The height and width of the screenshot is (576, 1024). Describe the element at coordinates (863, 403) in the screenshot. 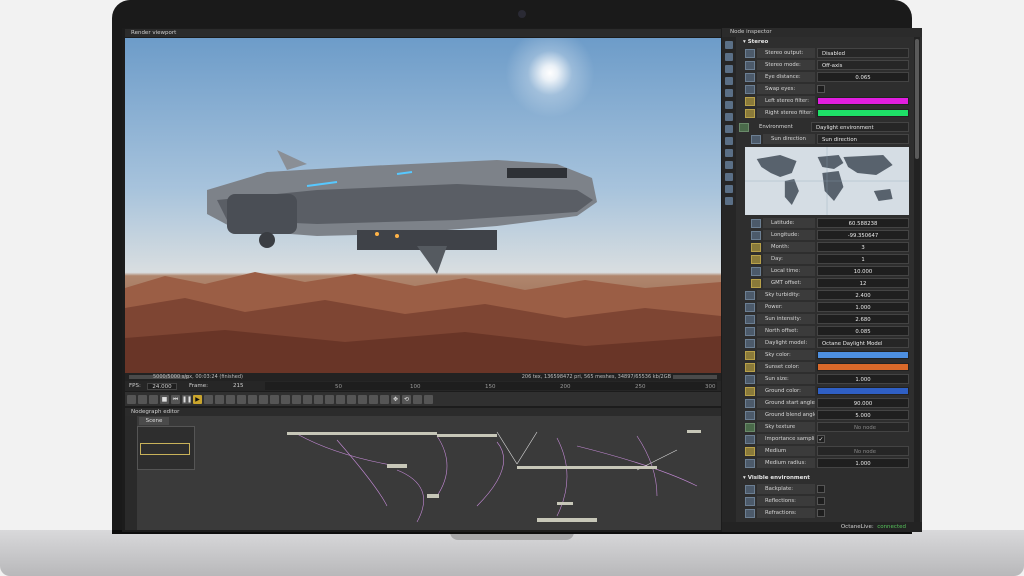

I see `ground-start-field: 90.000` at that location.